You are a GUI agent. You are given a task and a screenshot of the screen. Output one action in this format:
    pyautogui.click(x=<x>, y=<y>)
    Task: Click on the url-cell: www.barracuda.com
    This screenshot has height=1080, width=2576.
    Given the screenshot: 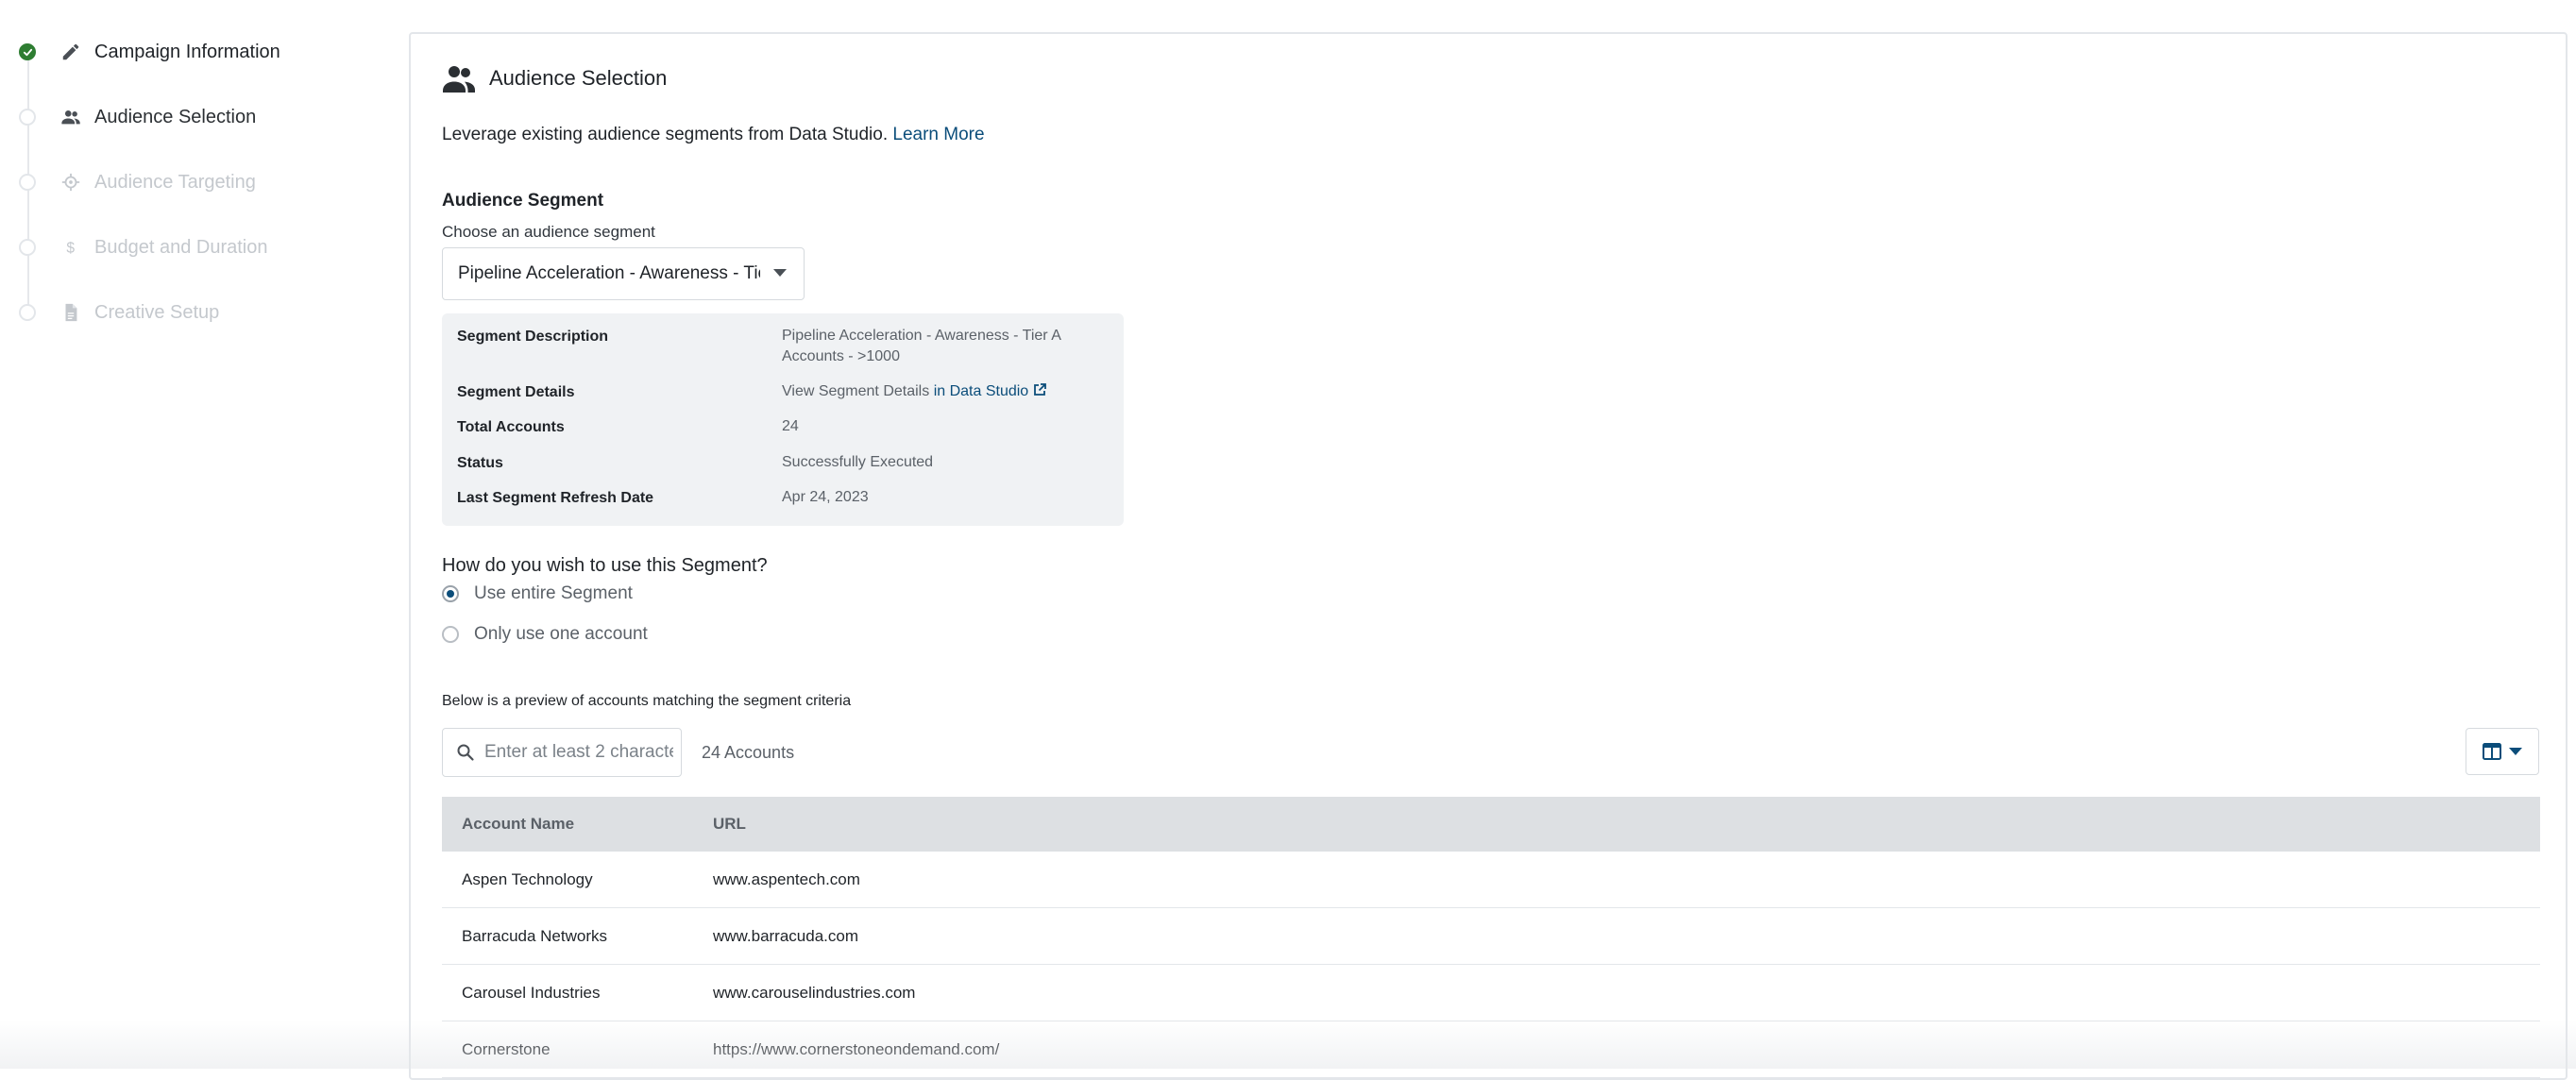 What is the action you would take?
    pyautogui.click(x=786, y=936)
    